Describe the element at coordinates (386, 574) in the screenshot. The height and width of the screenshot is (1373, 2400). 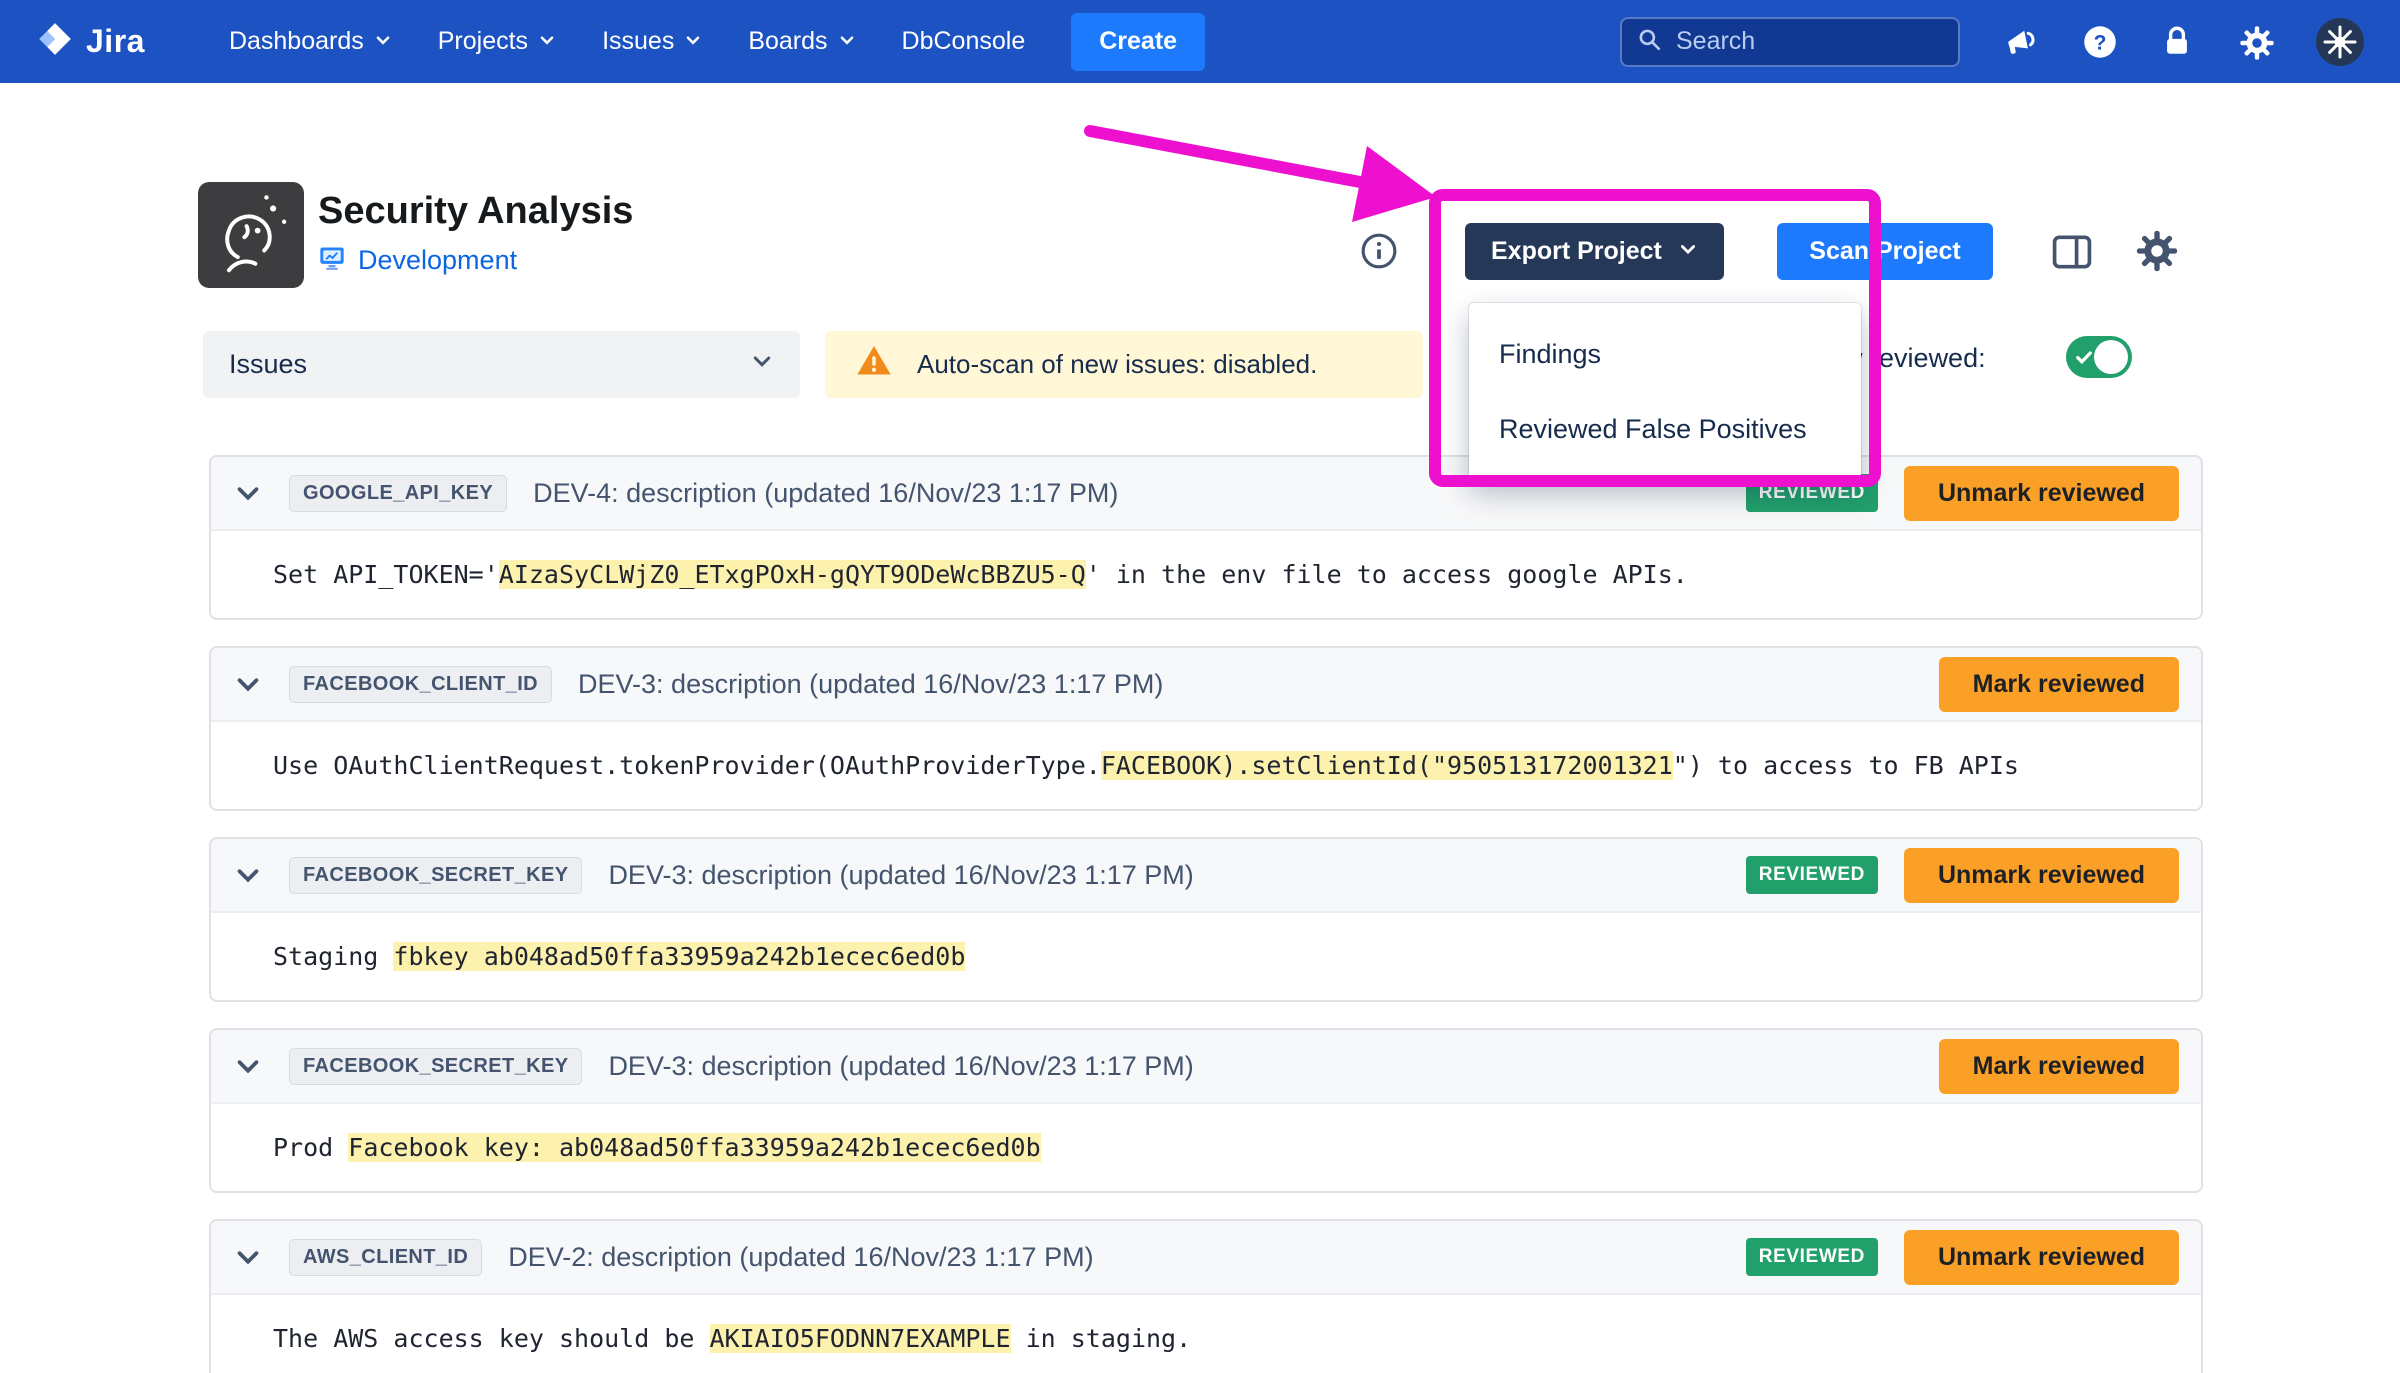
I see `code-text: Set API_TOKEN='` at that location.